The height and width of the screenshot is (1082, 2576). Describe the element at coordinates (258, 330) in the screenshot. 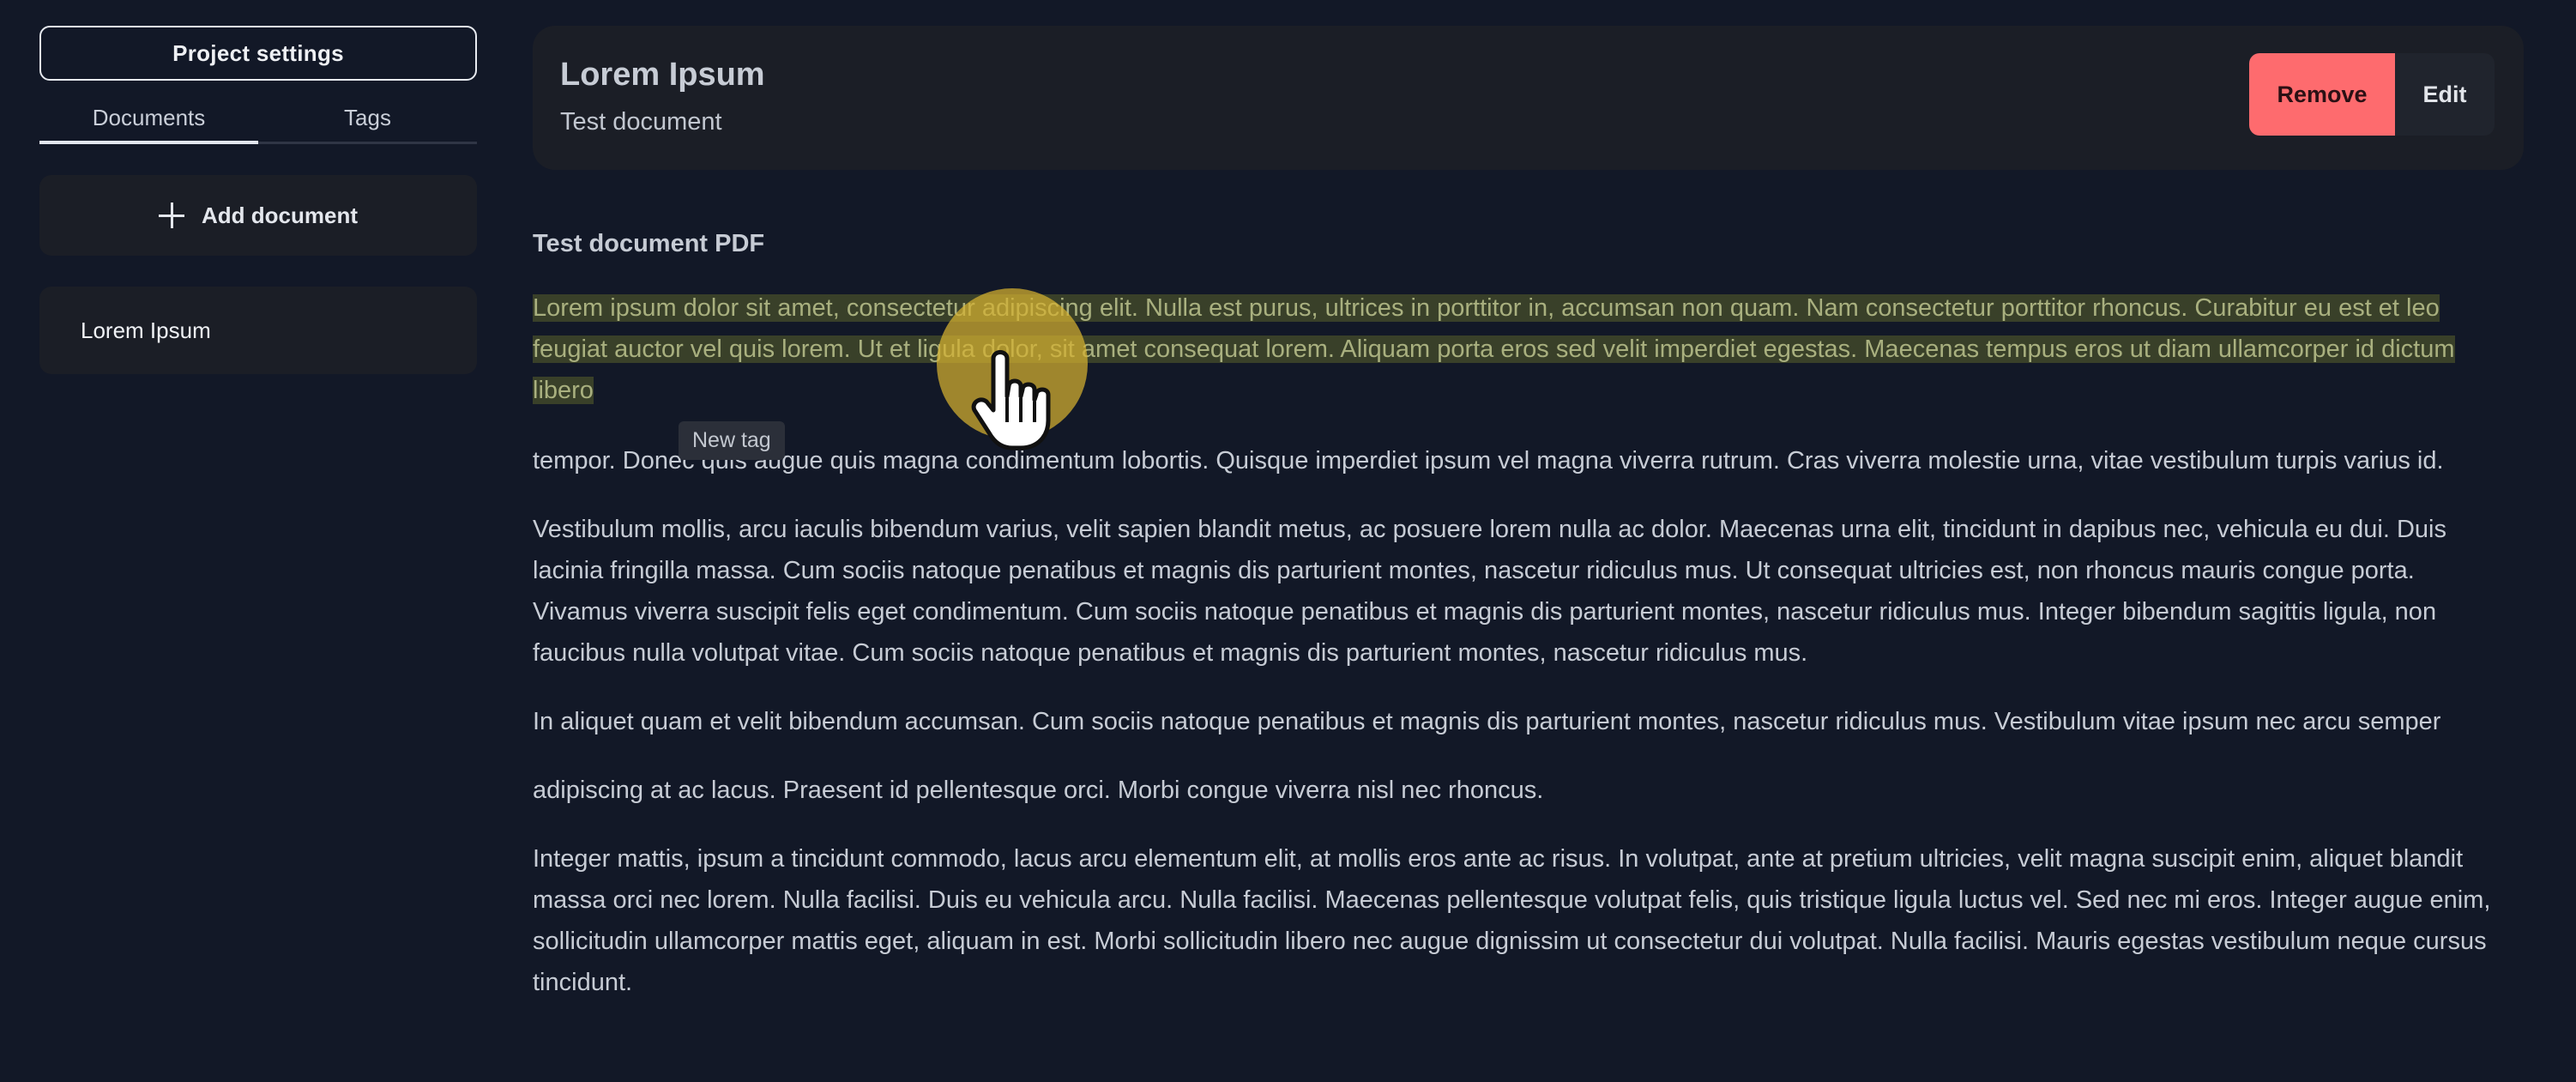

I see `document-list: Lorem Ipsum` at that location.